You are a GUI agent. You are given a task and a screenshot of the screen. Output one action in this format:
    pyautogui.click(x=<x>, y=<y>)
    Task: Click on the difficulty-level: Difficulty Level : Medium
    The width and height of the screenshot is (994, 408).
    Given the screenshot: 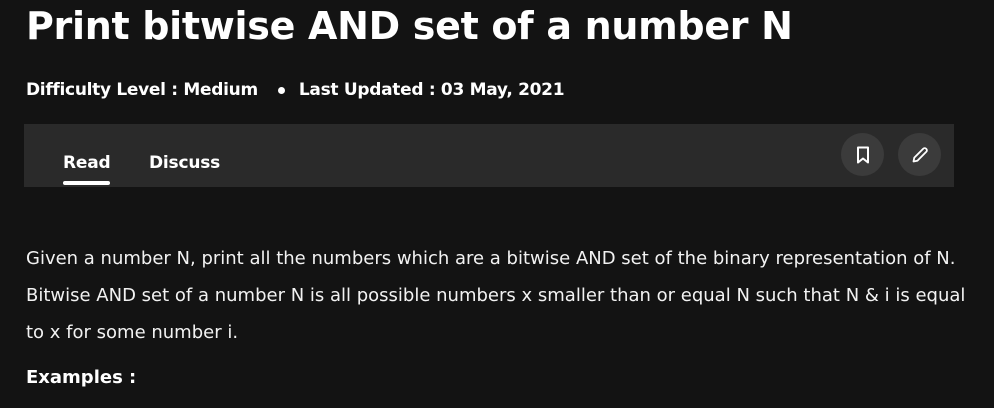 What is the action you would take?
    pyautogui.click(x=142, y=90)
    